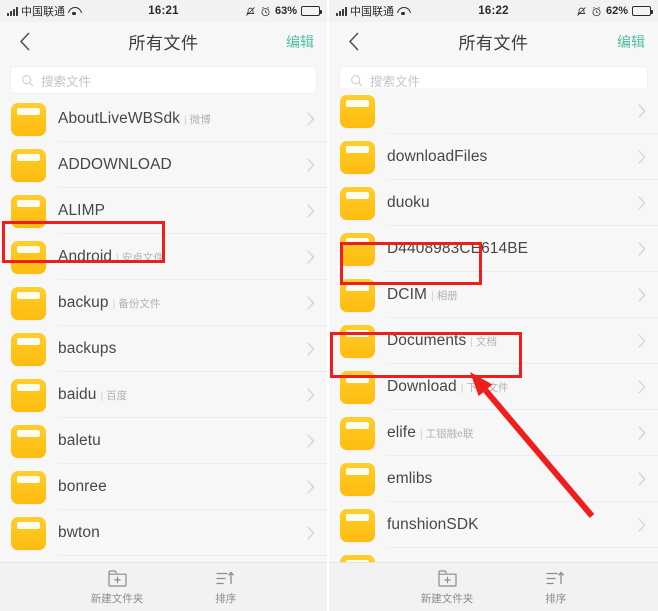 The width and height of the screenshot is (658, 611). What do you see at coordinates (493, 479) in the screenshot?
I see `file-list-item: emlibs` at bounding box center [493, 479].